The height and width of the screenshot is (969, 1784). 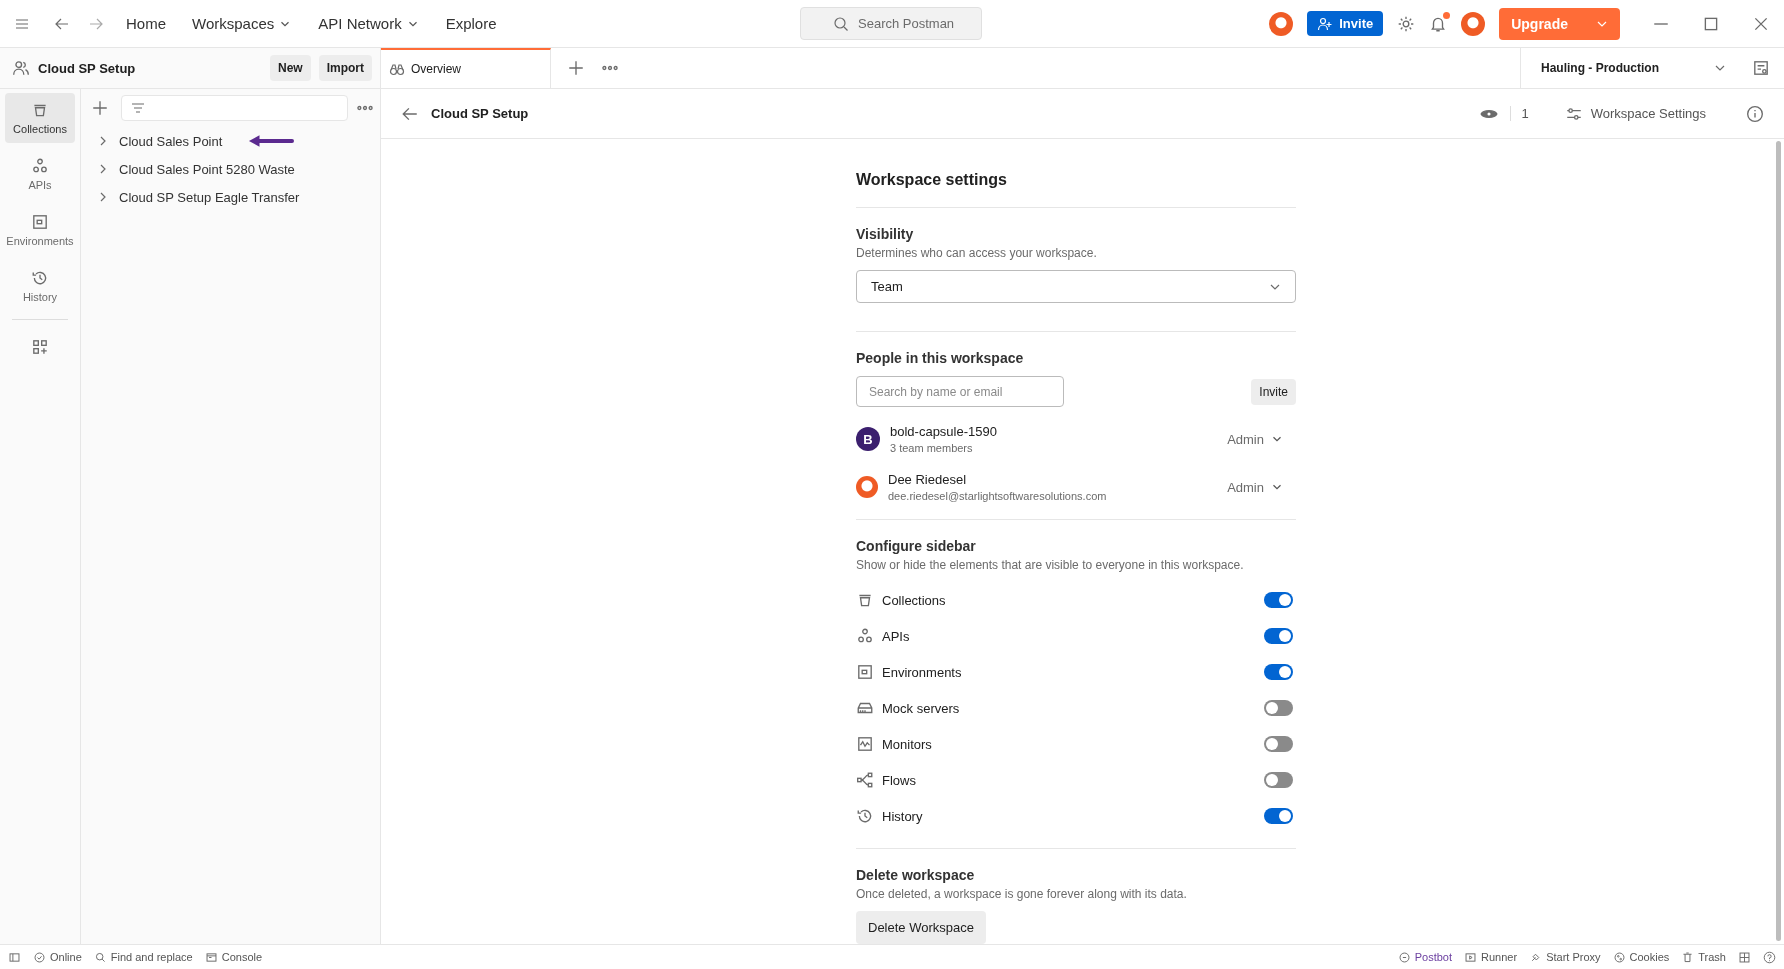 What do you see at coordinates (868, 439) in the screenshot?
I see `team-avatar: B` at bounding box center [868, 439].